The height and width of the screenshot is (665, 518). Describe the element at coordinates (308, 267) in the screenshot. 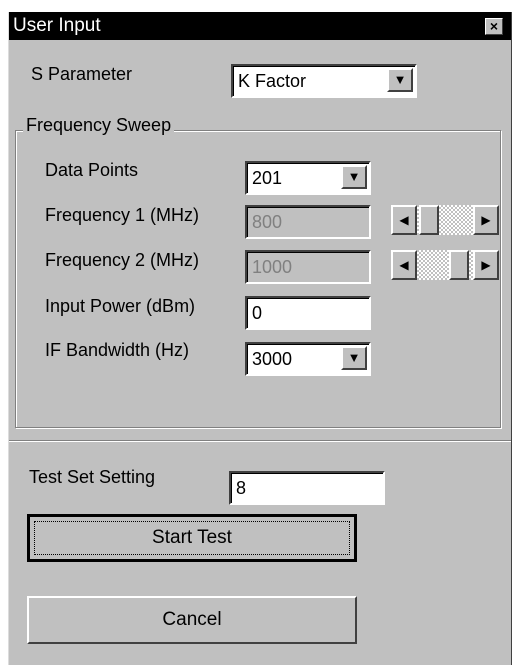

I see `frequency2-input: 1000` at that location.